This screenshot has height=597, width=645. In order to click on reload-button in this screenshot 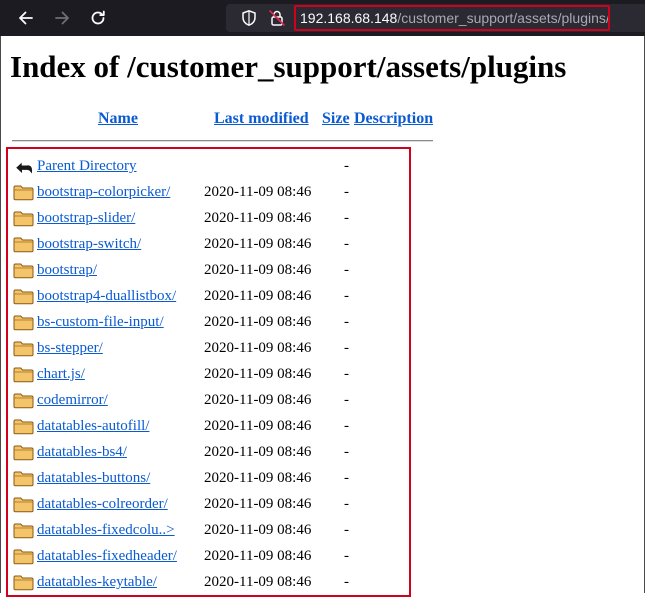, I will do `click(98, 18)`.